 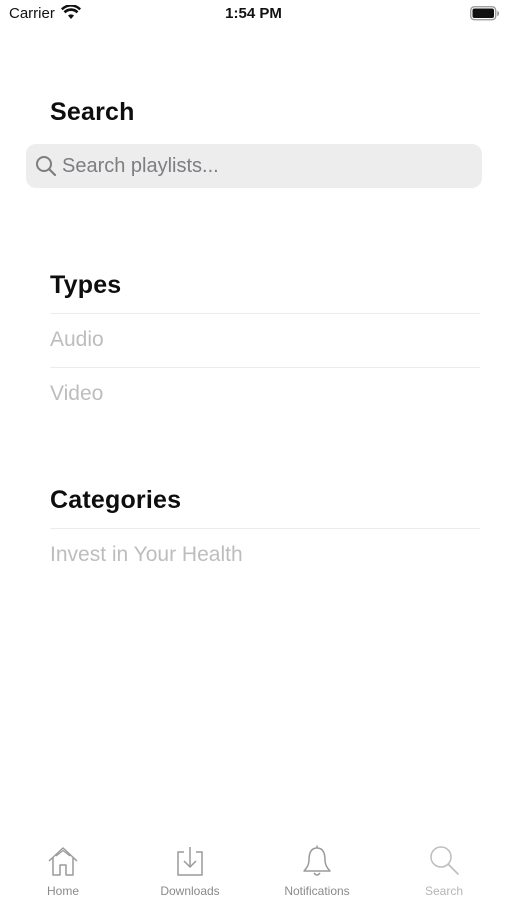 I want to click on category-item-invest-in-your-health: Invest in Your Health, so click(x=265, y=555).